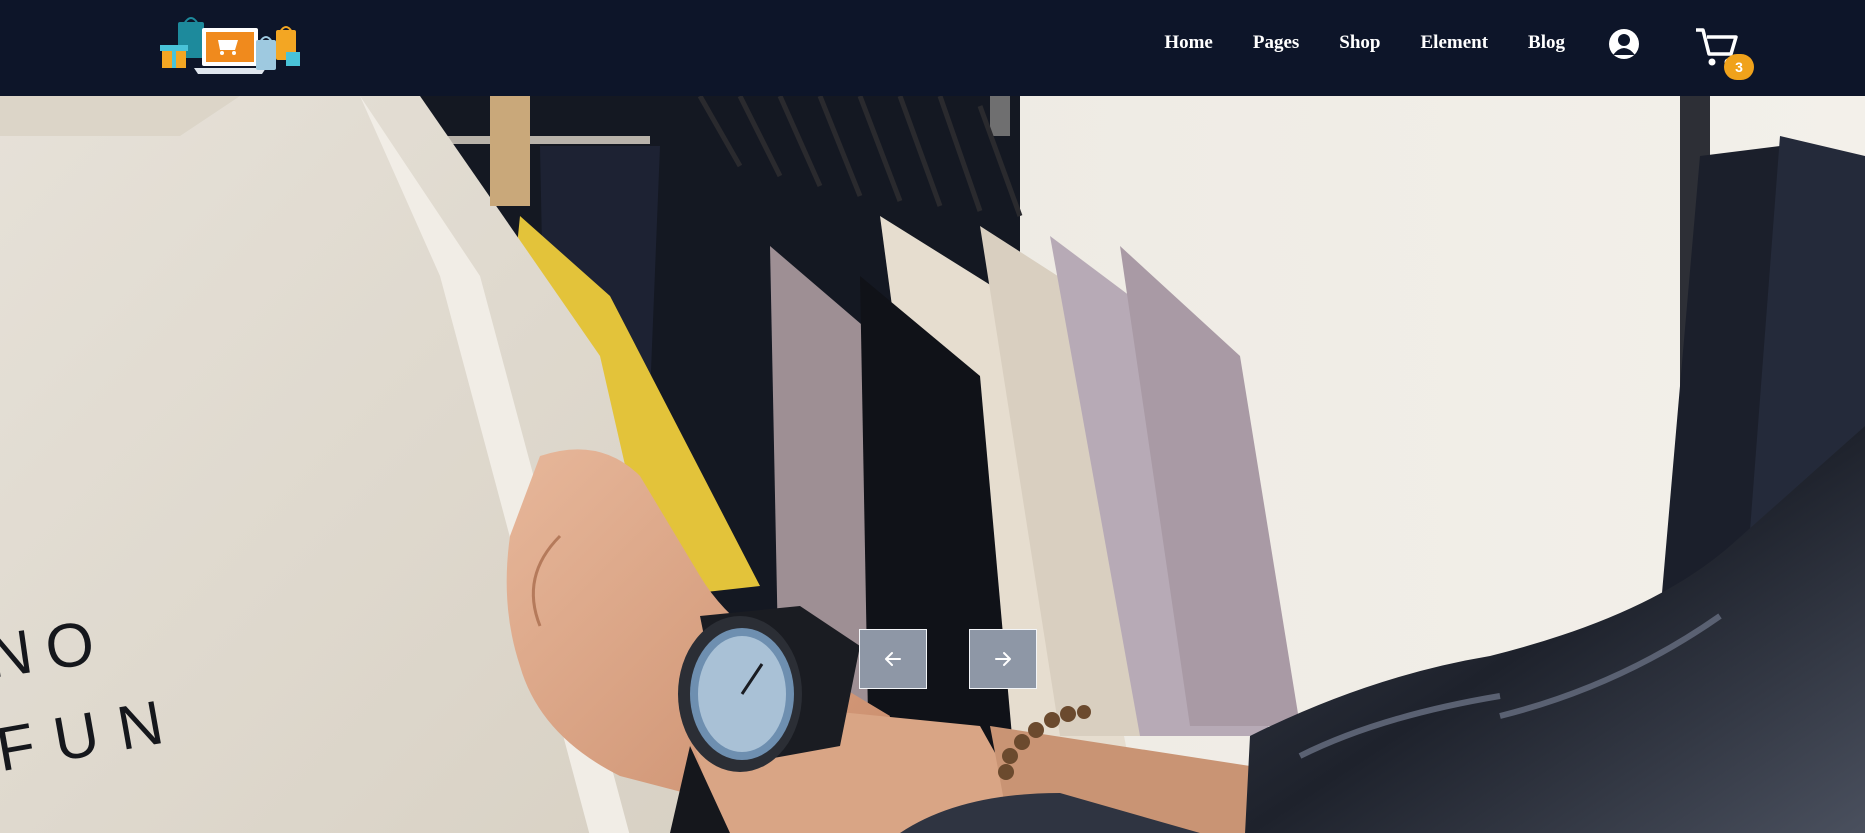  What do you see at coordinates (1624, 44) in the screenshot?
I see `user-circle-icon` at bounding box center [1624, 44].